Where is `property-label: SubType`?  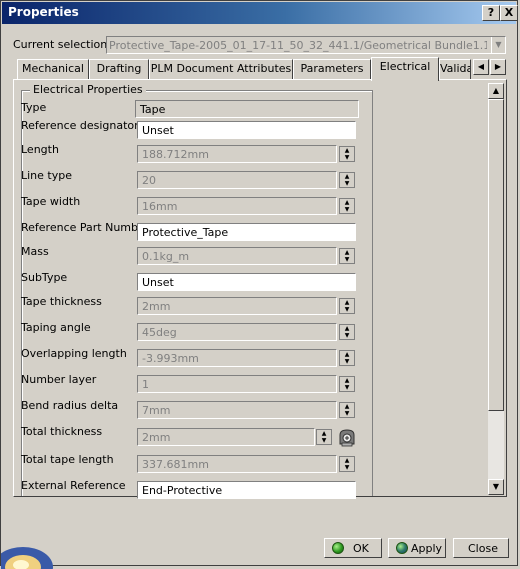 property-label: SubType is located at coordinates (44, 277).